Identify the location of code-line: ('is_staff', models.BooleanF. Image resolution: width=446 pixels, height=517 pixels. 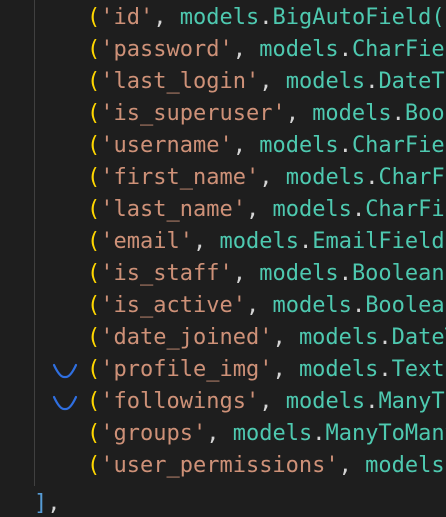
(223, 274).